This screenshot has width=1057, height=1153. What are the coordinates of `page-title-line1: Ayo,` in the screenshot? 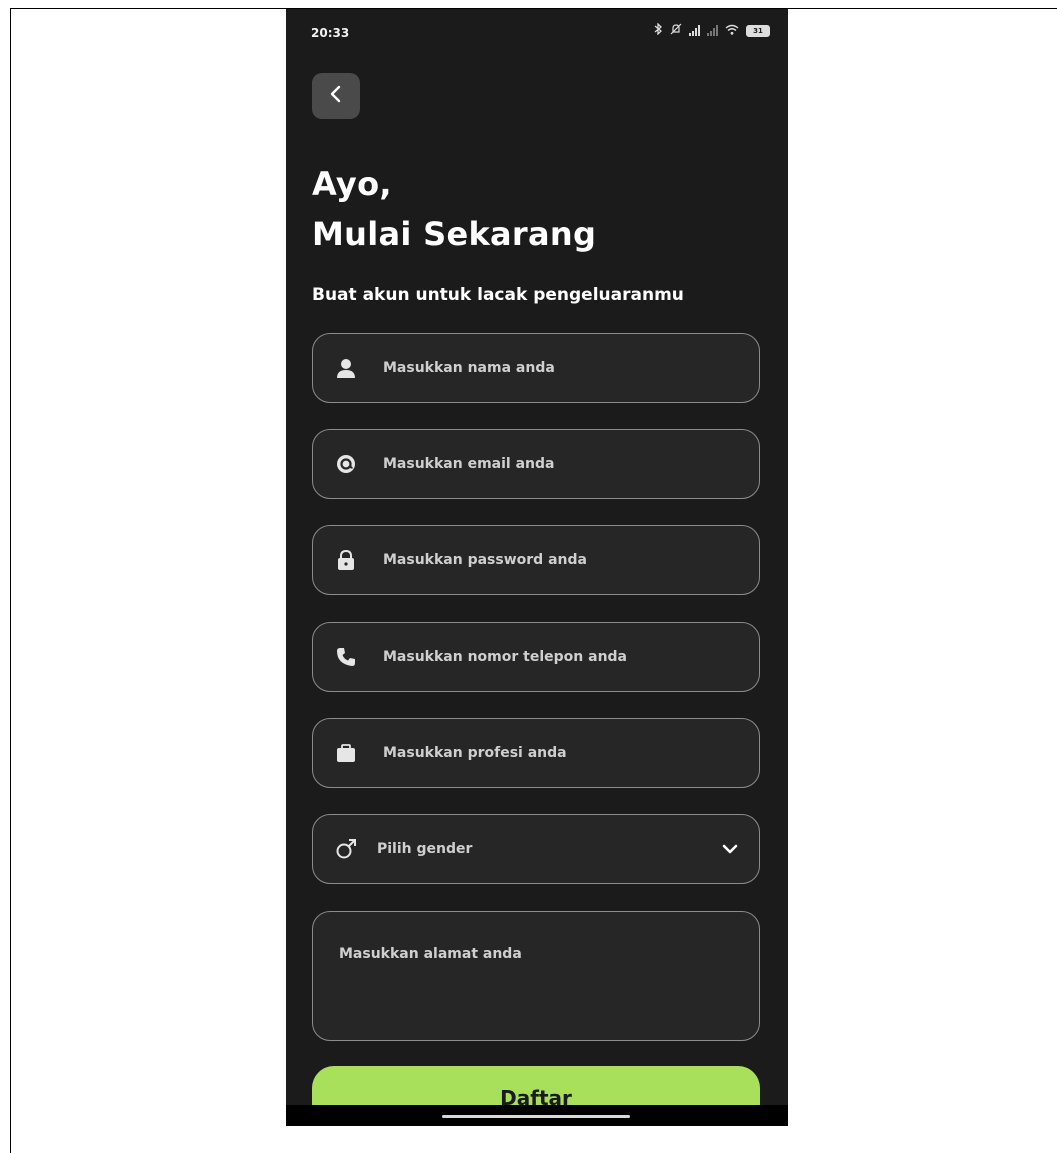 It's located at (352, 184).